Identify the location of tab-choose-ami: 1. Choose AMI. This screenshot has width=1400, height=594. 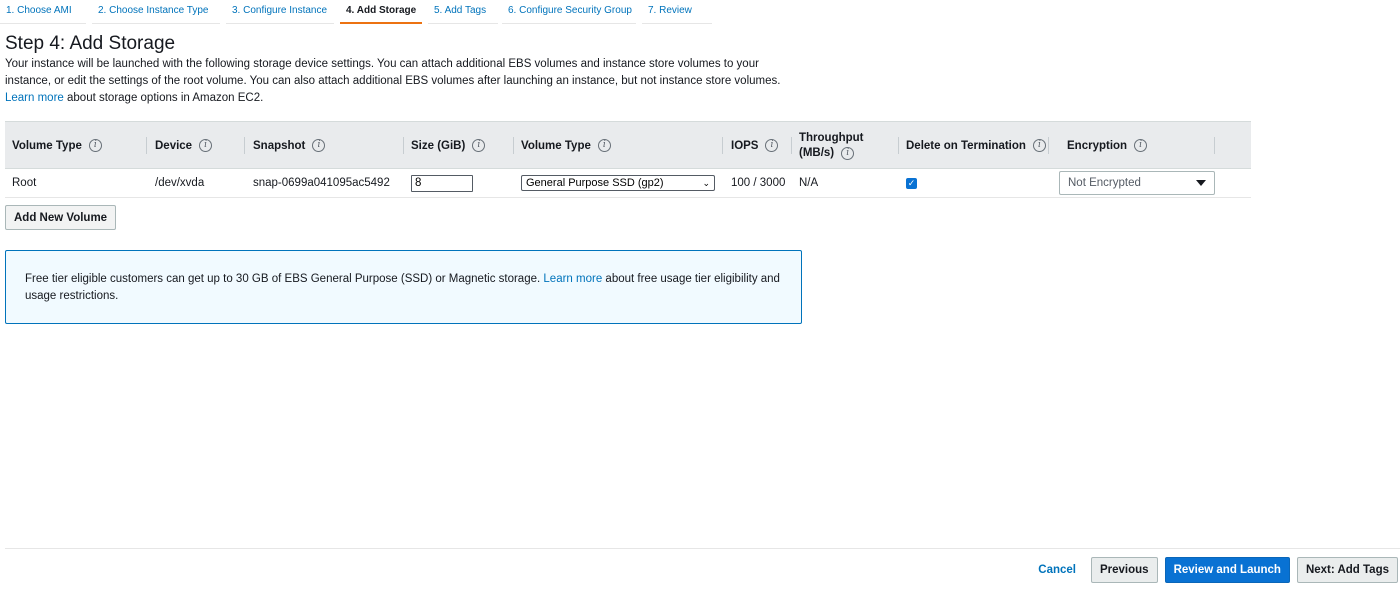
(43, 12).